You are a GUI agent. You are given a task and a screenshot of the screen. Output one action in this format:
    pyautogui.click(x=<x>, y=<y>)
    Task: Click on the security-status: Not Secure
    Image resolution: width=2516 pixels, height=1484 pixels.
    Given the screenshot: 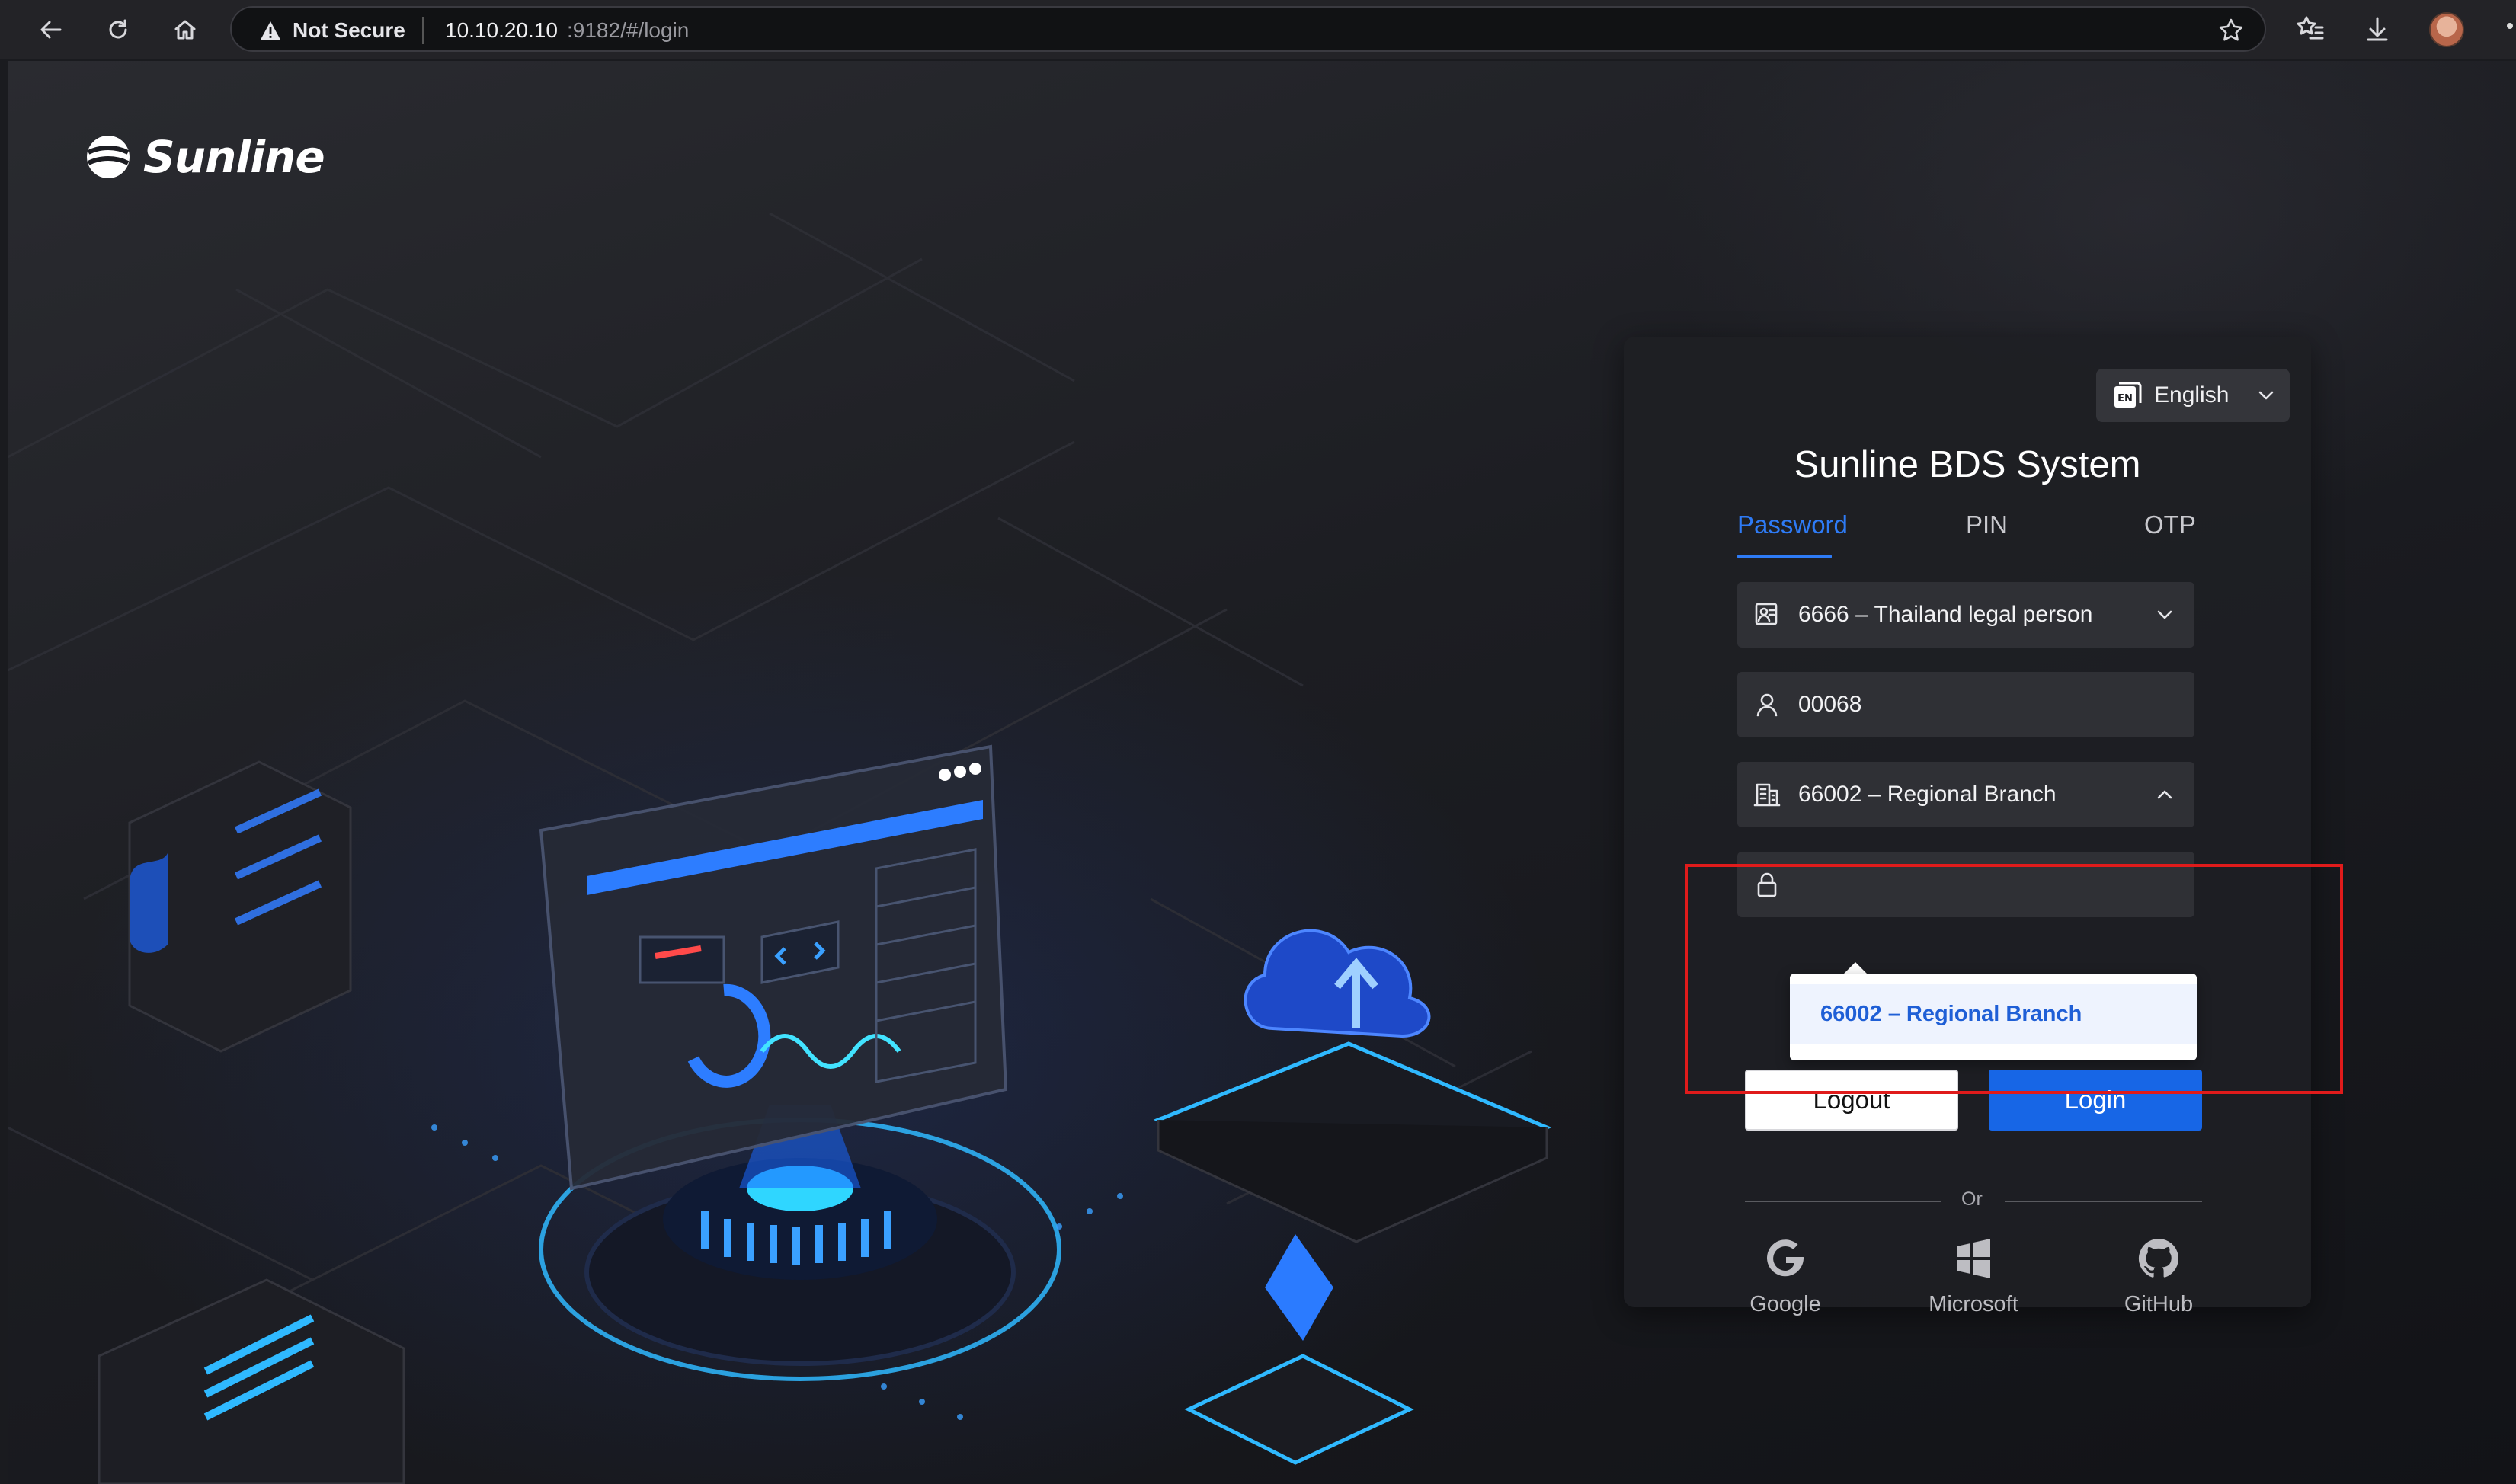 What is the action you would take?
    pyautogui.click(x=349, y=30)
    